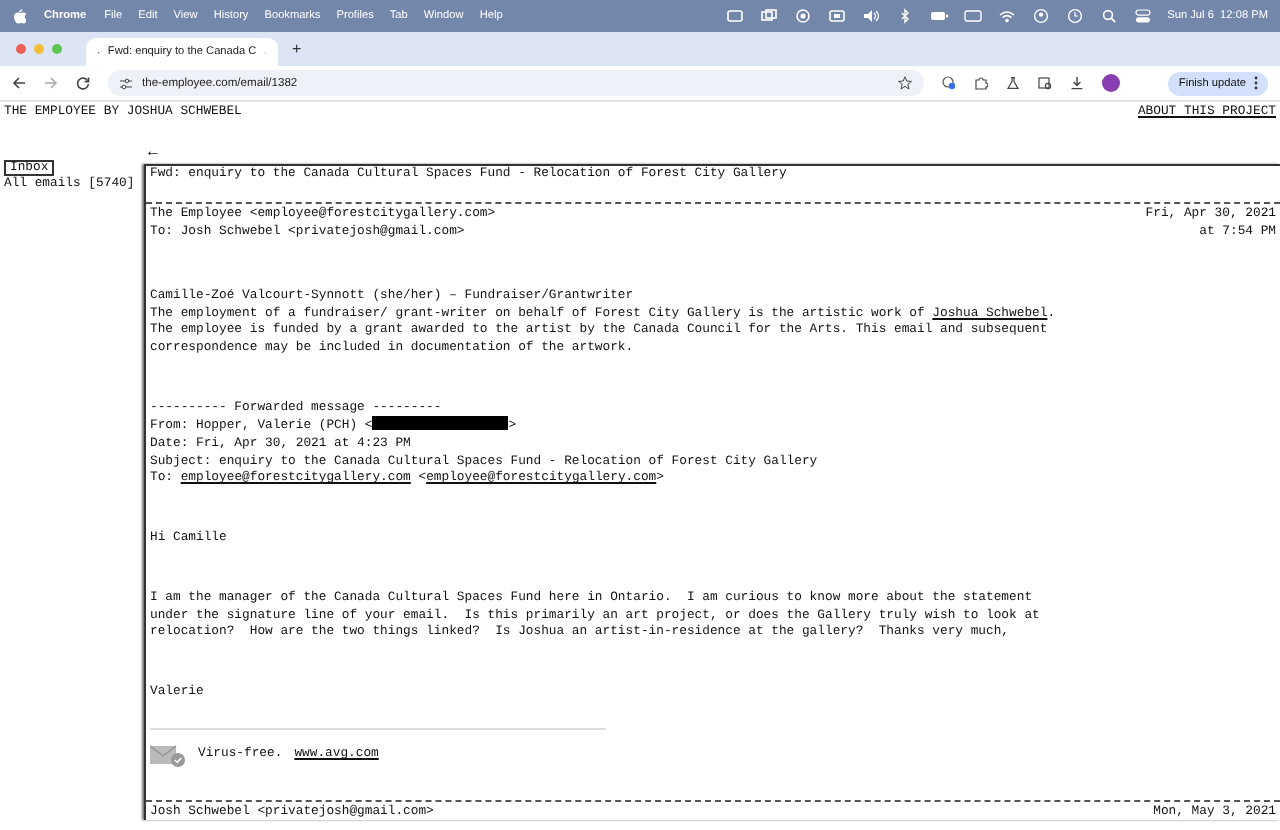 The height and width of the screenshot is (830, 1280). Describe the element at coordinates (949, 83) in the screenshot. I see `extension-badge-icon` at that location.